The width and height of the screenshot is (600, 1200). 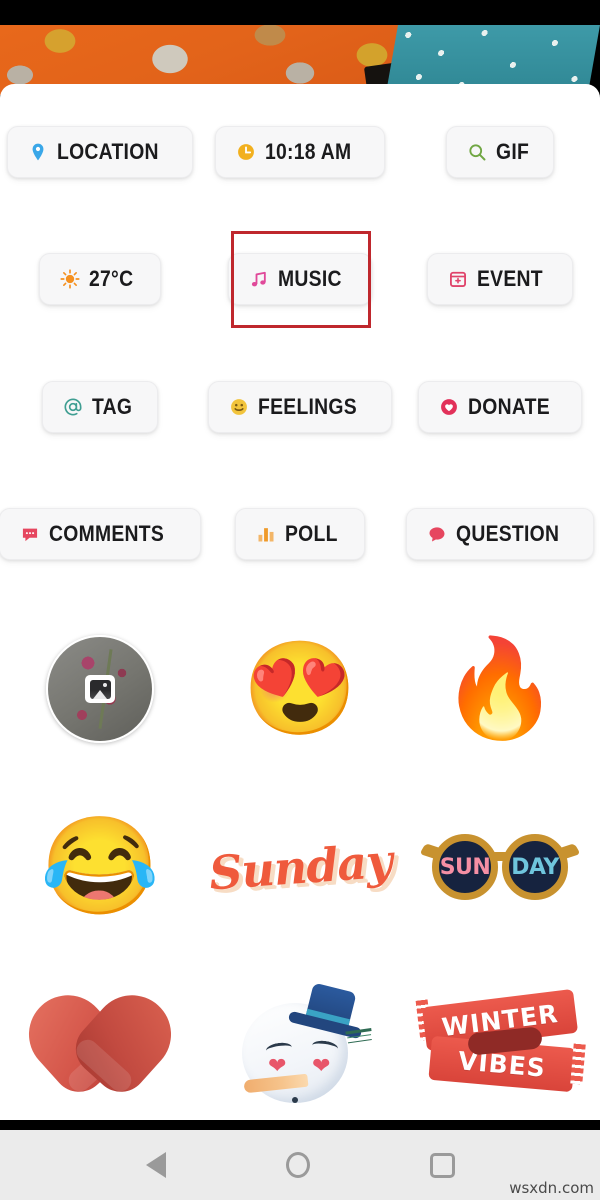 I want to click on attachment-cell: QUESTION, so click(x=500, y=534).